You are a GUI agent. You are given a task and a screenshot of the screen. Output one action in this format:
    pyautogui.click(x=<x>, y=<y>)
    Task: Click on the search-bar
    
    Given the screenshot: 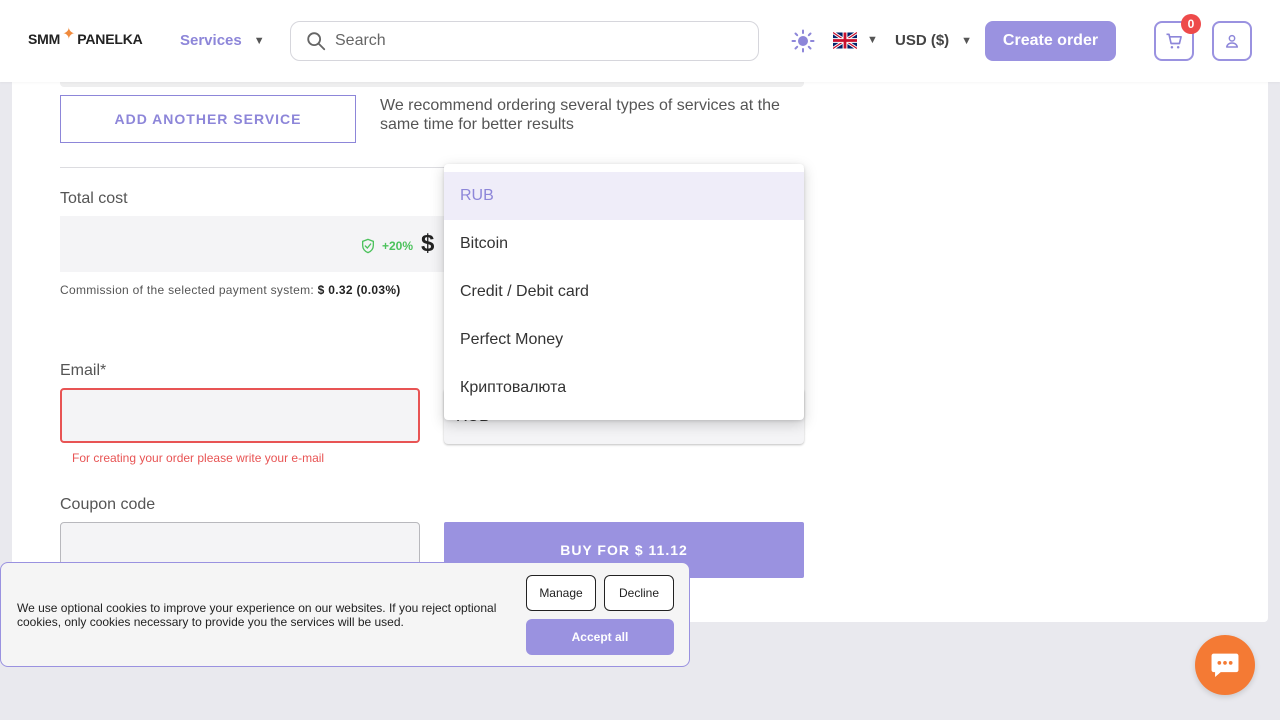 What is the action you would take?
    pyautogui.click(x=524, y=41)
    